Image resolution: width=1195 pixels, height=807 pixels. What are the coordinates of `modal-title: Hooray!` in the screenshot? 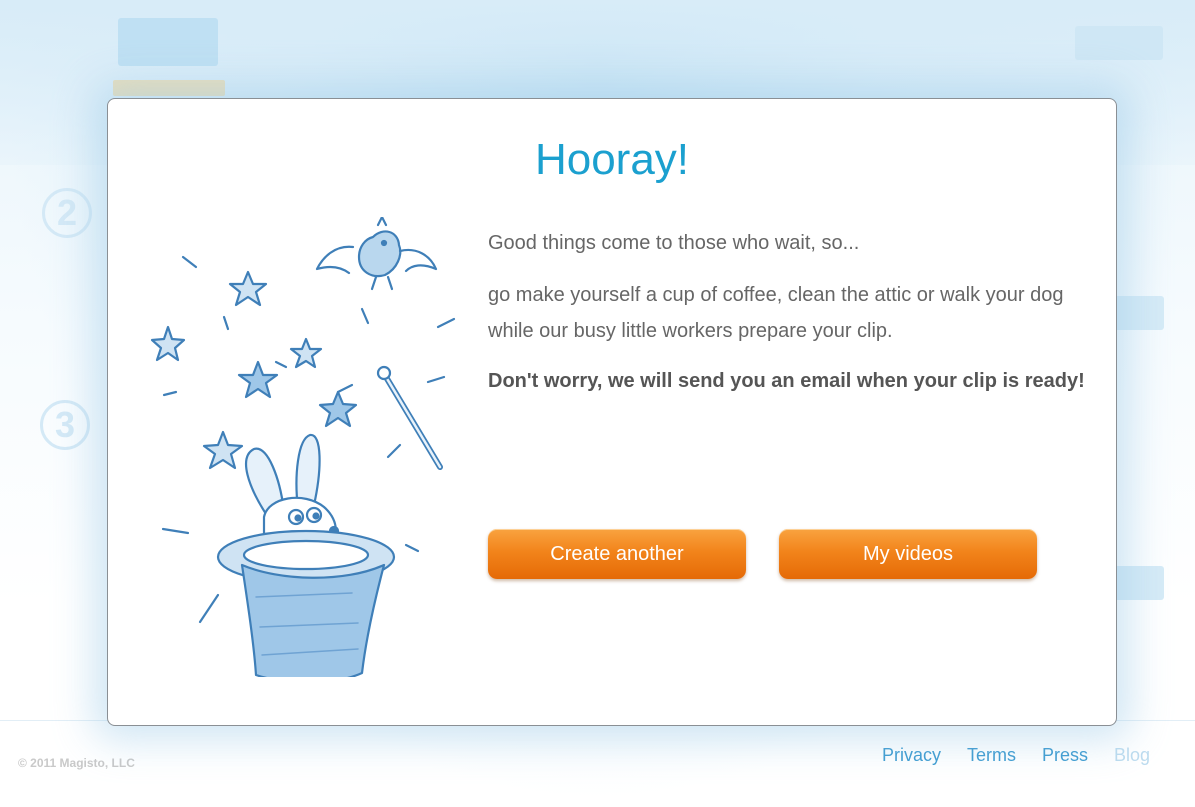 It's located at (612, 159).